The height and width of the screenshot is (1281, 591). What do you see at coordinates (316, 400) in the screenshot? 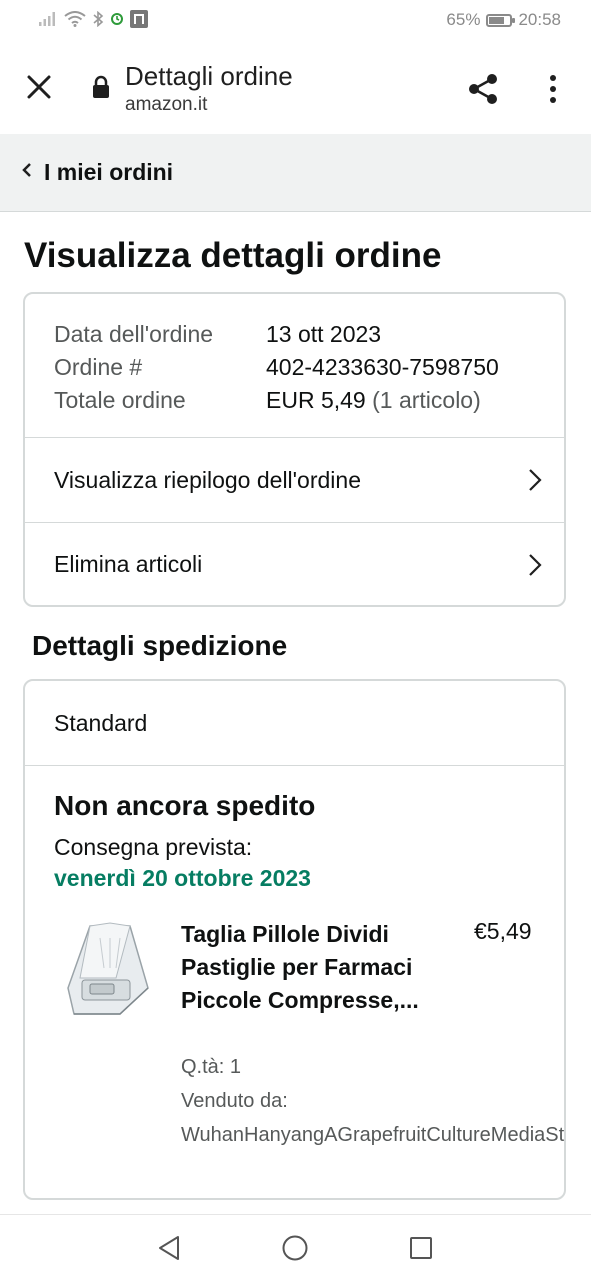
I see `order-total-amount: EUR 5,49` at bounding box center [316, 400].